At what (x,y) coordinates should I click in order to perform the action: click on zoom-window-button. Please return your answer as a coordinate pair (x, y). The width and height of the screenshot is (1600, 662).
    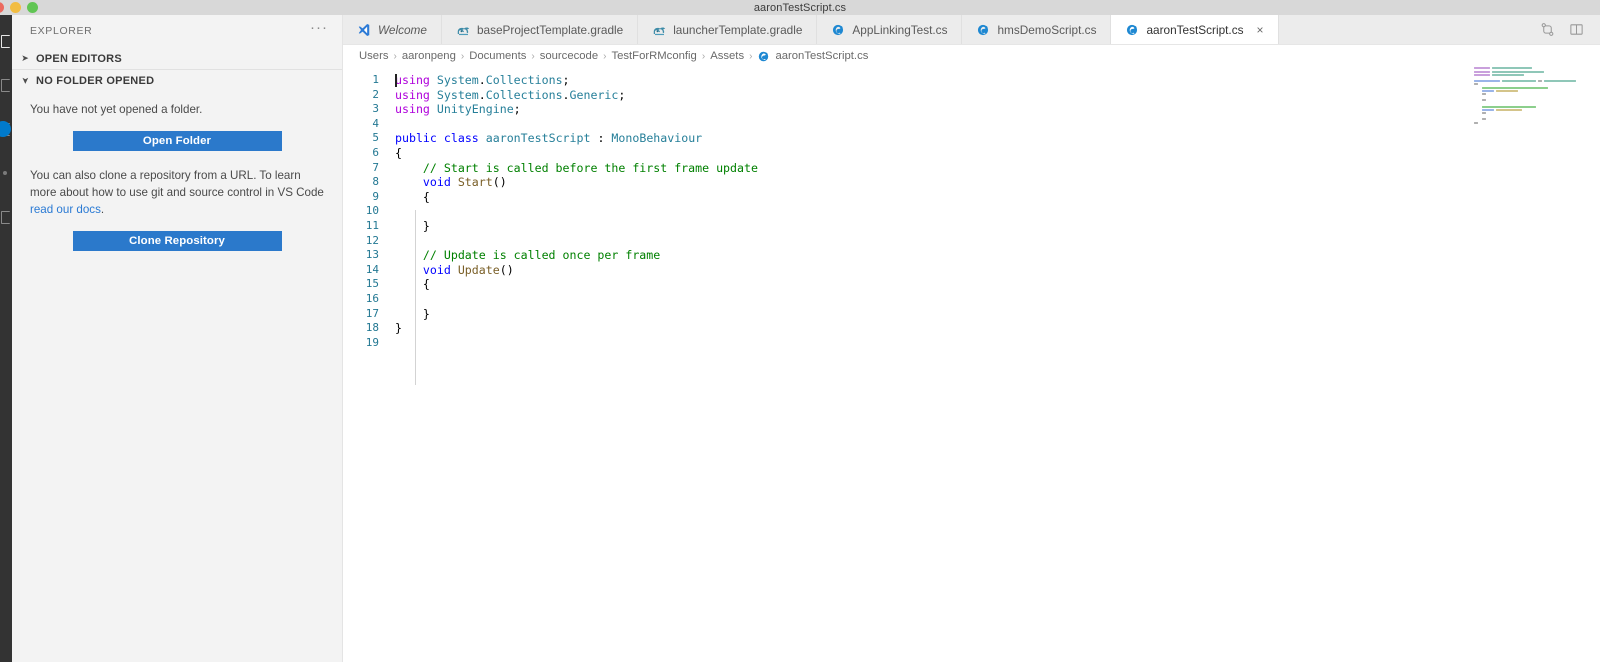
    Looking at the image, I should click on (32, 7).